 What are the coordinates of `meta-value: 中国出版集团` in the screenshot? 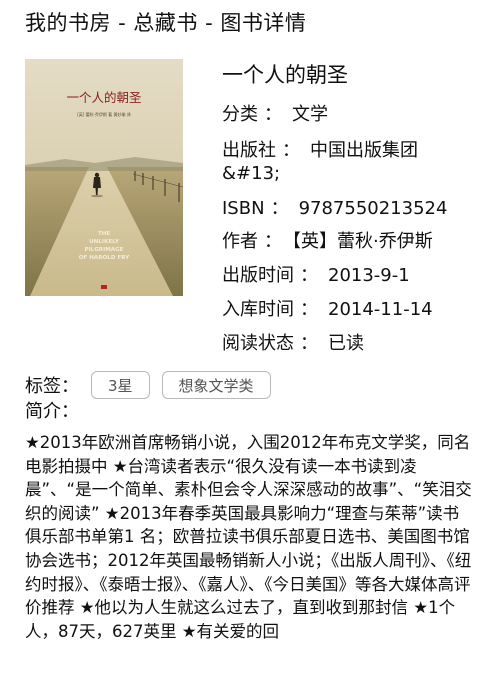 It's located at (364, 150).